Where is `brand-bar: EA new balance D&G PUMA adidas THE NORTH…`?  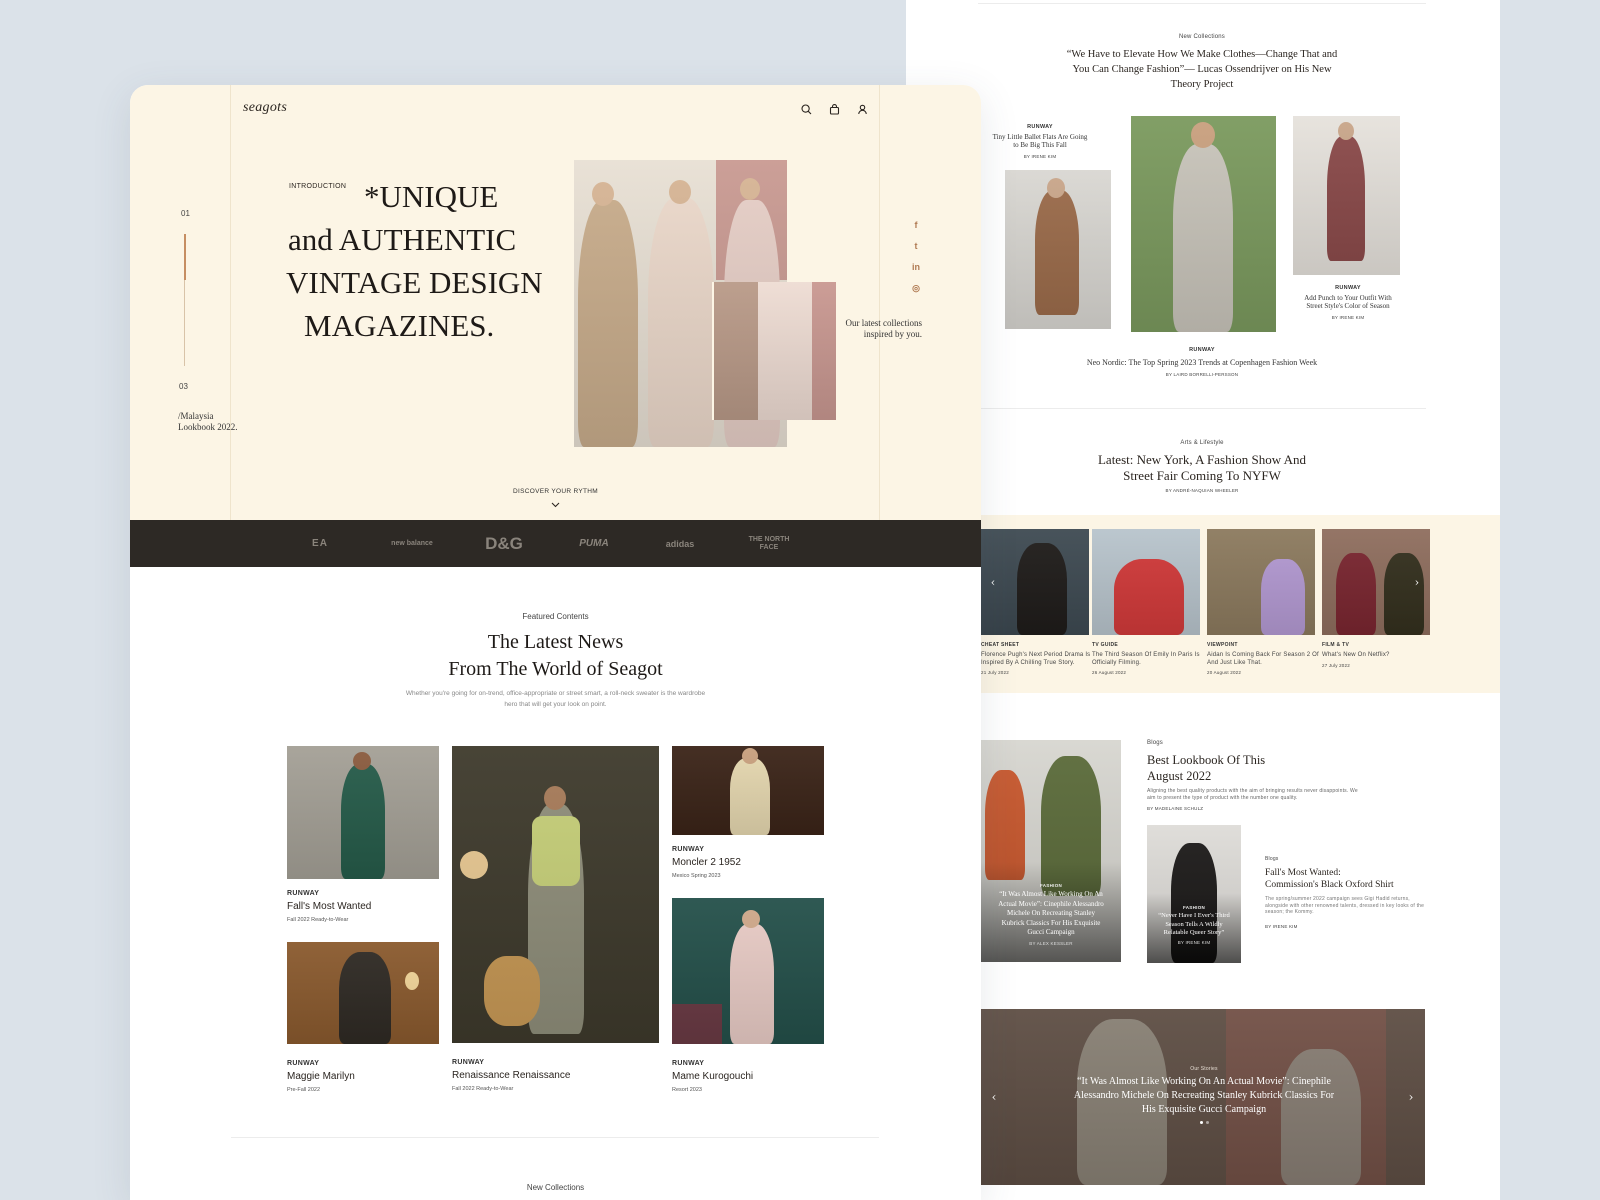 brand-bar: EA new balance D&G PUMA adidas THE NORTH… is located at coordinates (555, 543).